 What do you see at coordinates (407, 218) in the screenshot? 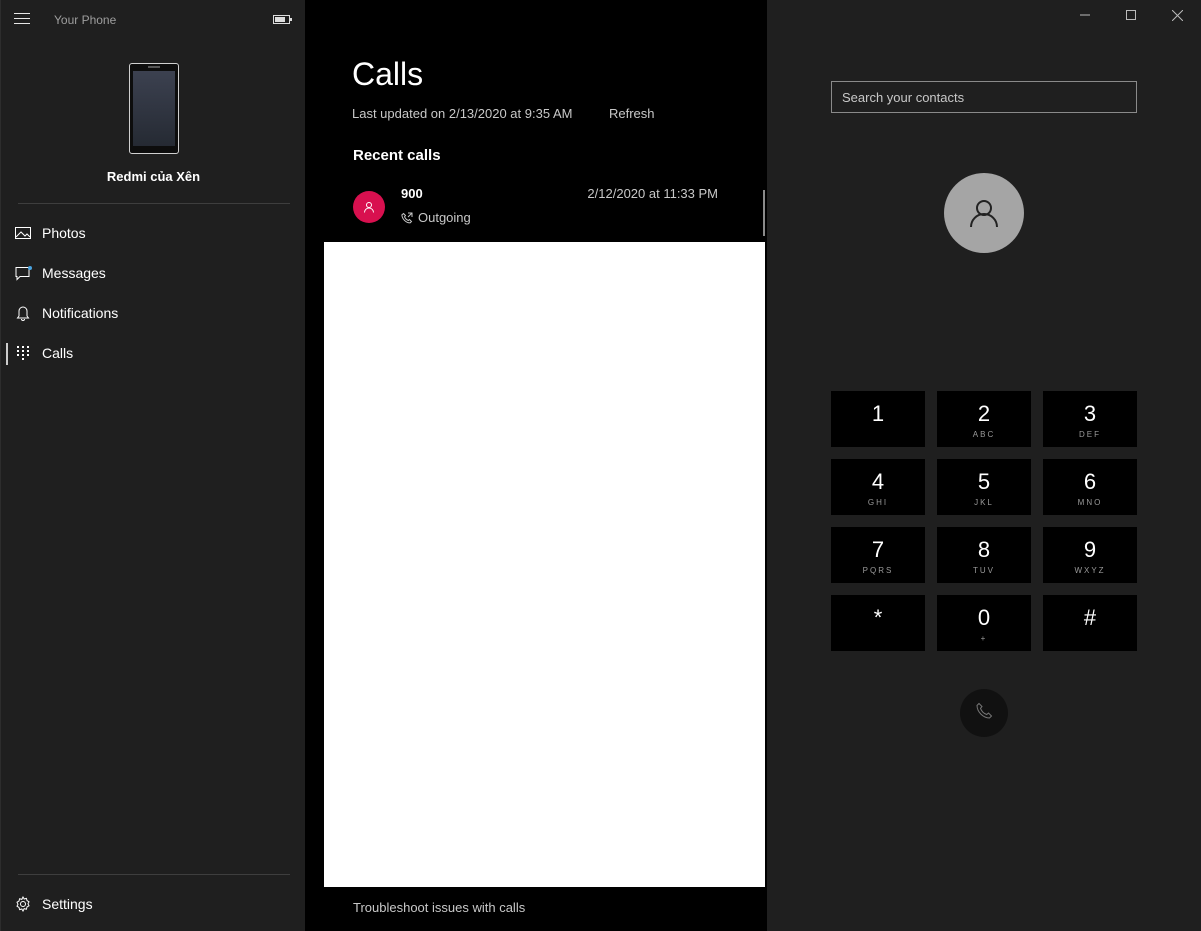
I see `outgoing-call-icon` at bounding box center [407, 218].